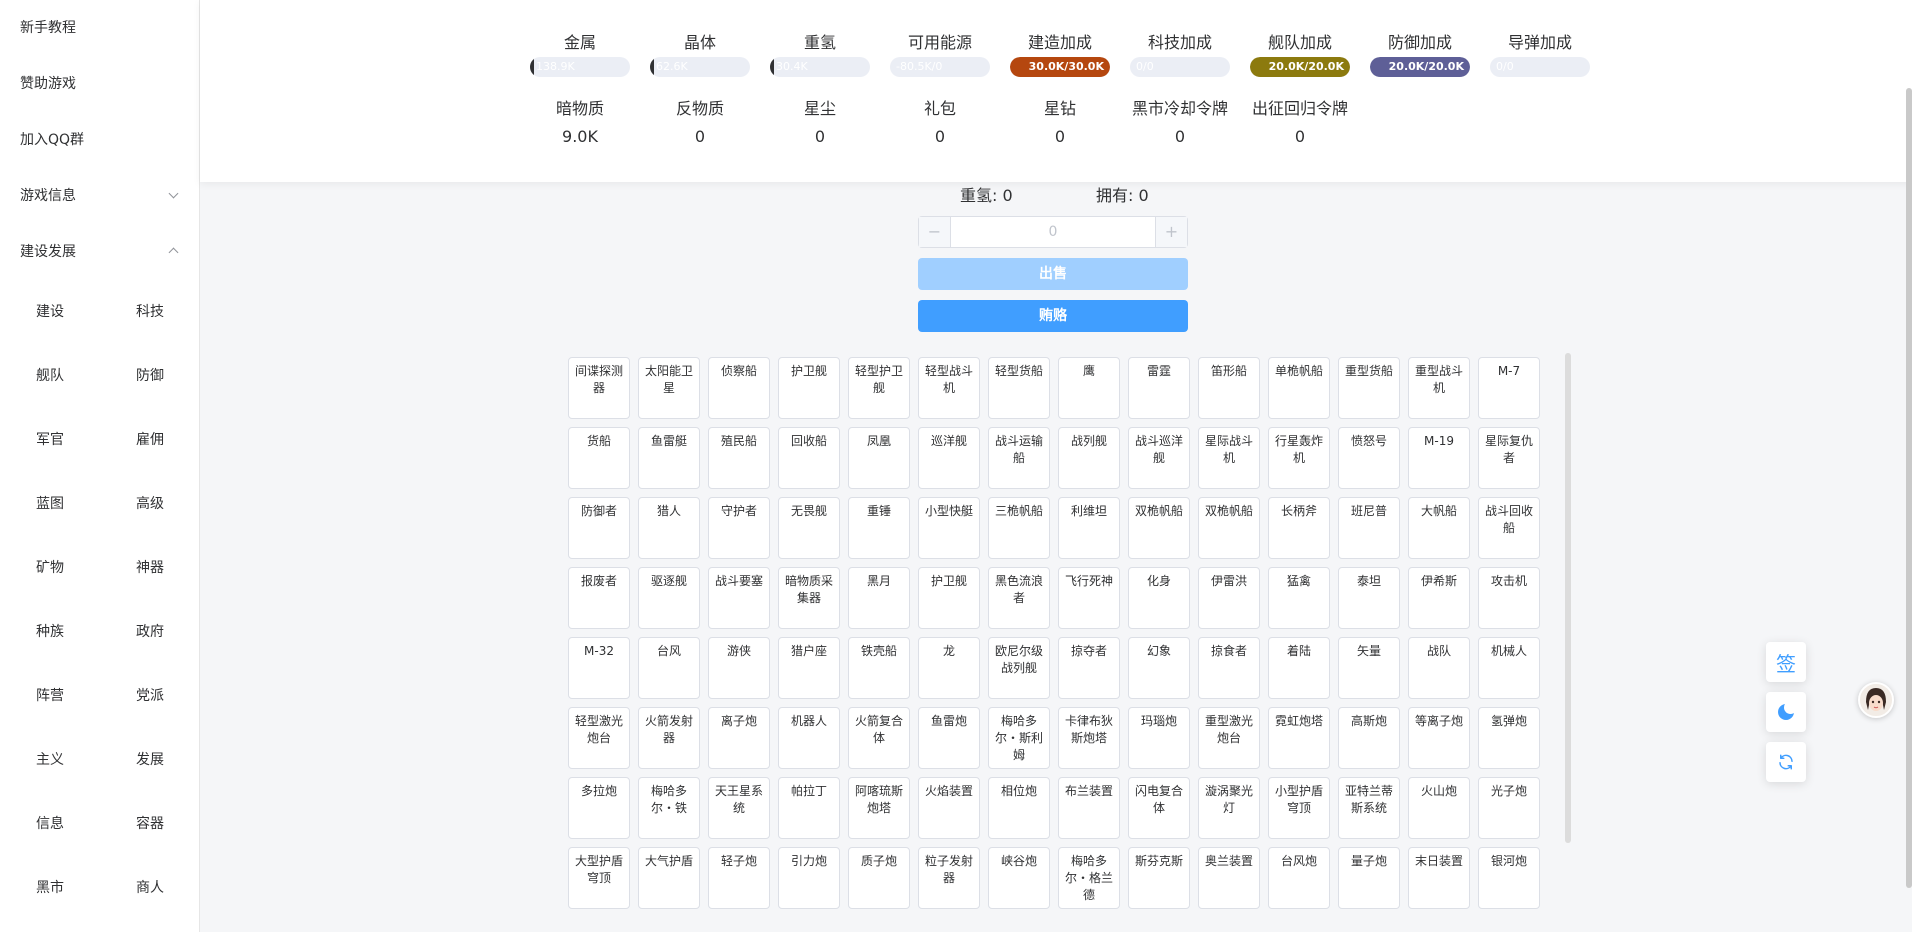  What do you see at coordinates (1369, 808) in the screenshot?
I see `item-card: 亚特兰蒂斯系统` at bounding box center [1369, 808].